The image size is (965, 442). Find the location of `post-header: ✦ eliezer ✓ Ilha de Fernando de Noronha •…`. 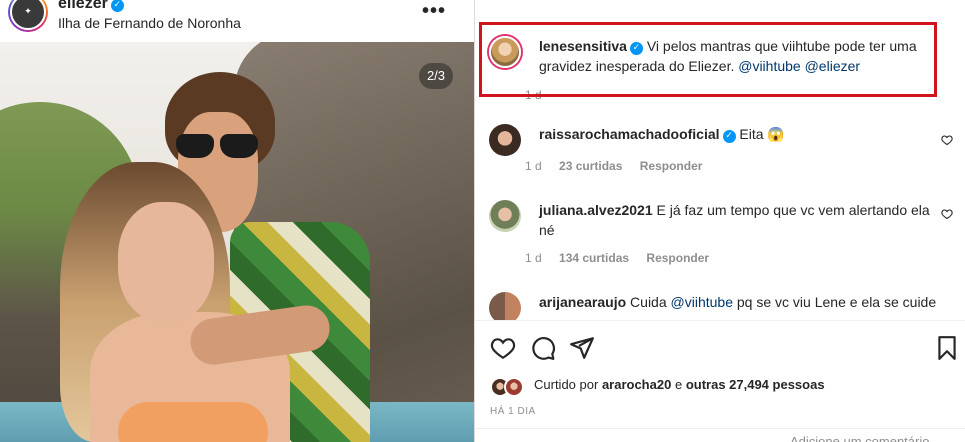

post-header: ✦ eliezer ✓ Ilha de Fernando de Noronha •… is located at coordinates (237, 21).